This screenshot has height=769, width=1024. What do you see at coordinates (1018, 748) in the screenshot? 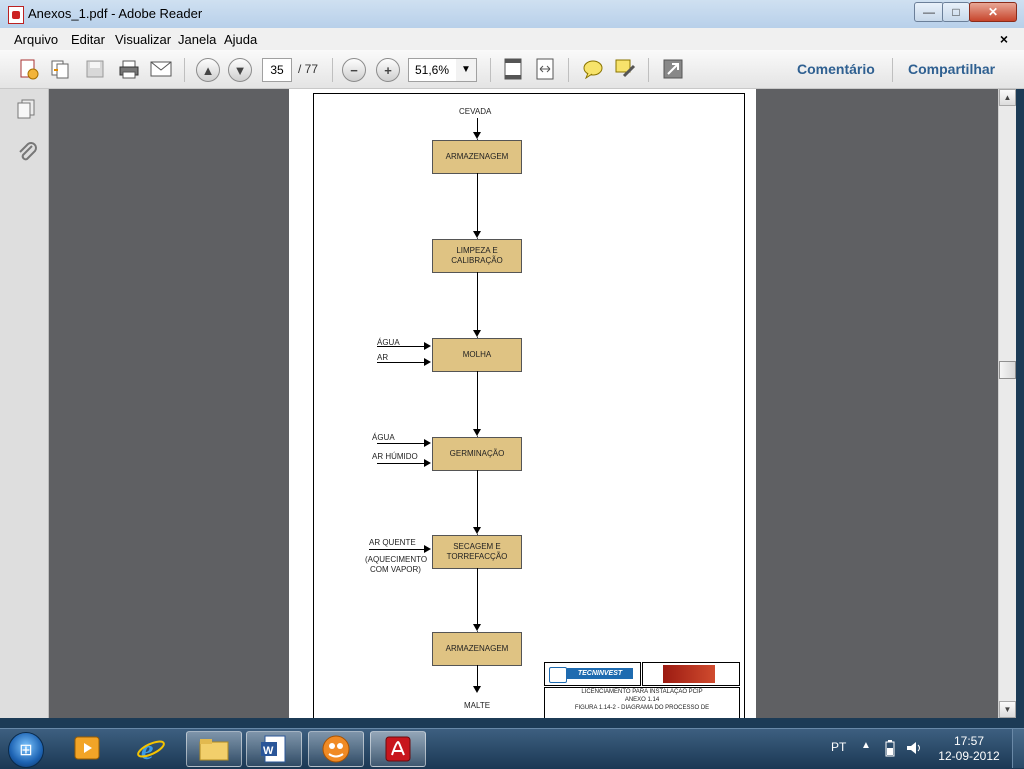
I see `show-desktop-button` at bounding box center [1018, 748].